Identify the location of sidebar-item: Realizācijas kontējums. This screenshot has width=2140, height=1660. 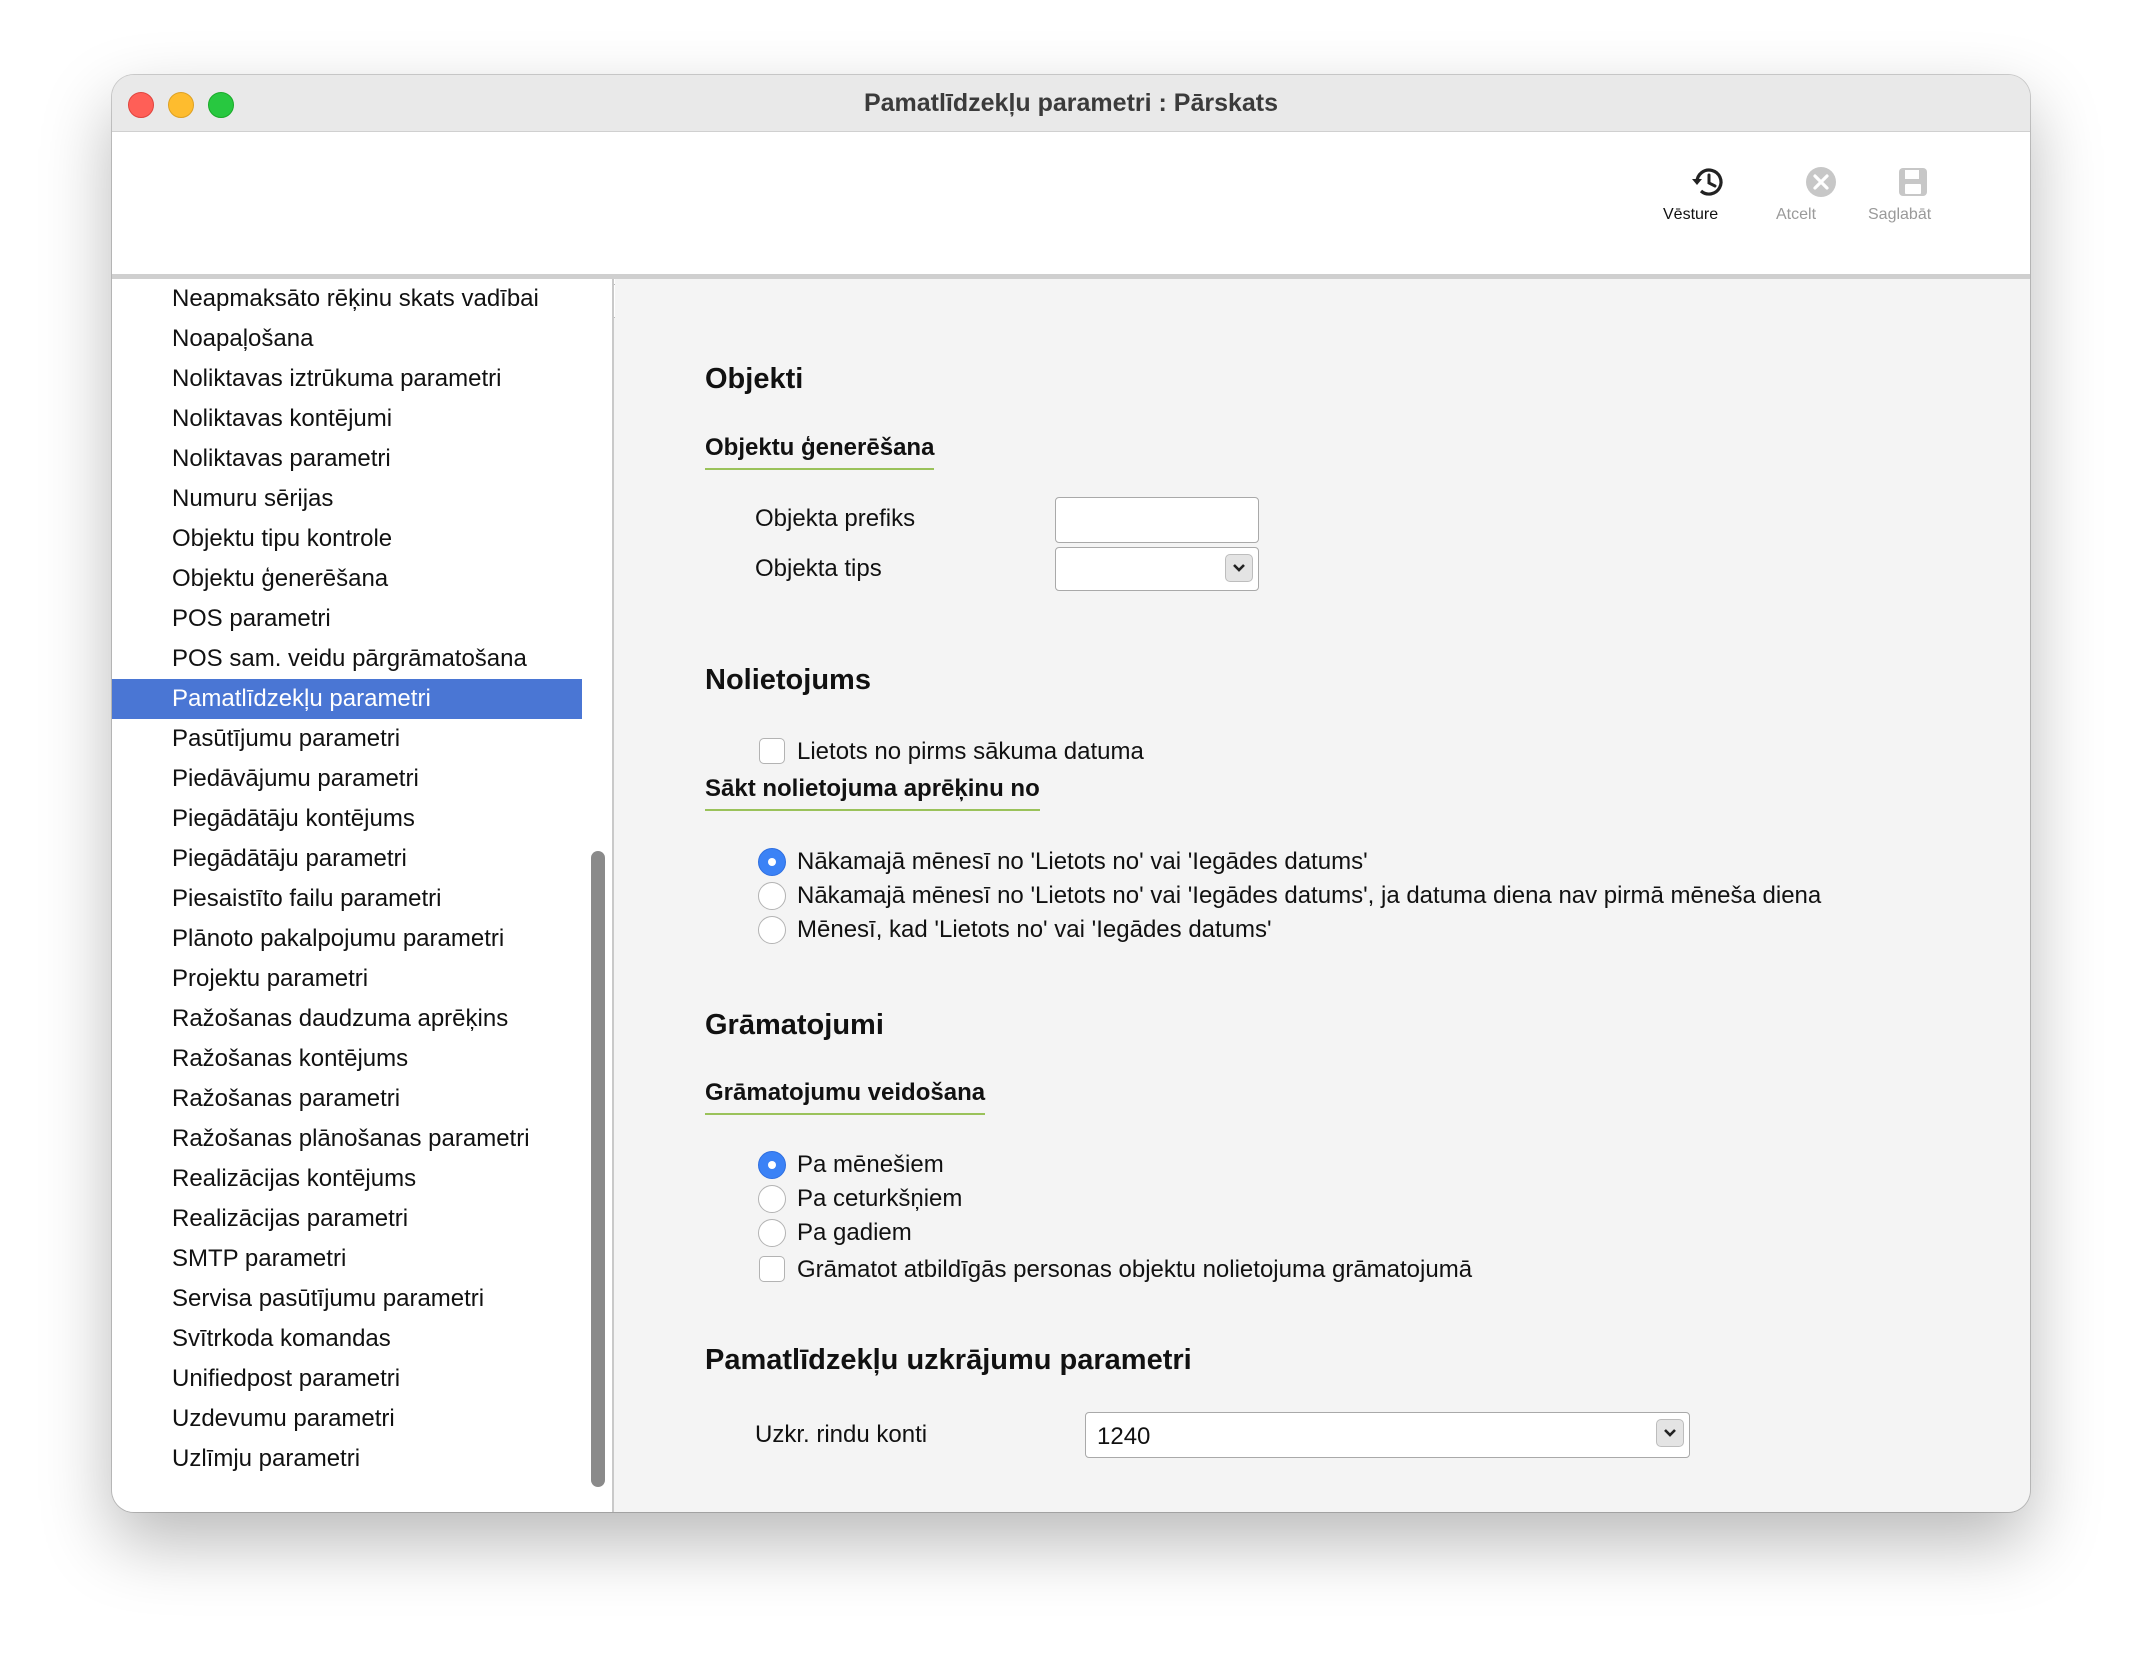
(347, 1179).